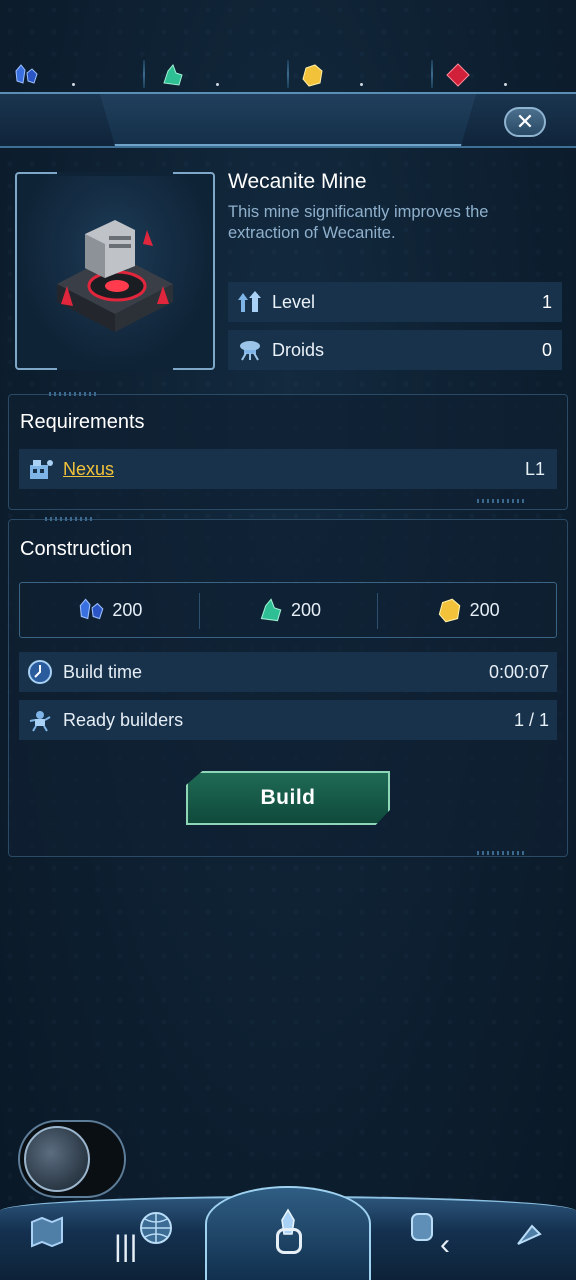 This screenshot has width=576, height=1280. What do you see at coordinates (475, 75) in the screenshot?
I see `resource-red` at bounding box center [475, 75].